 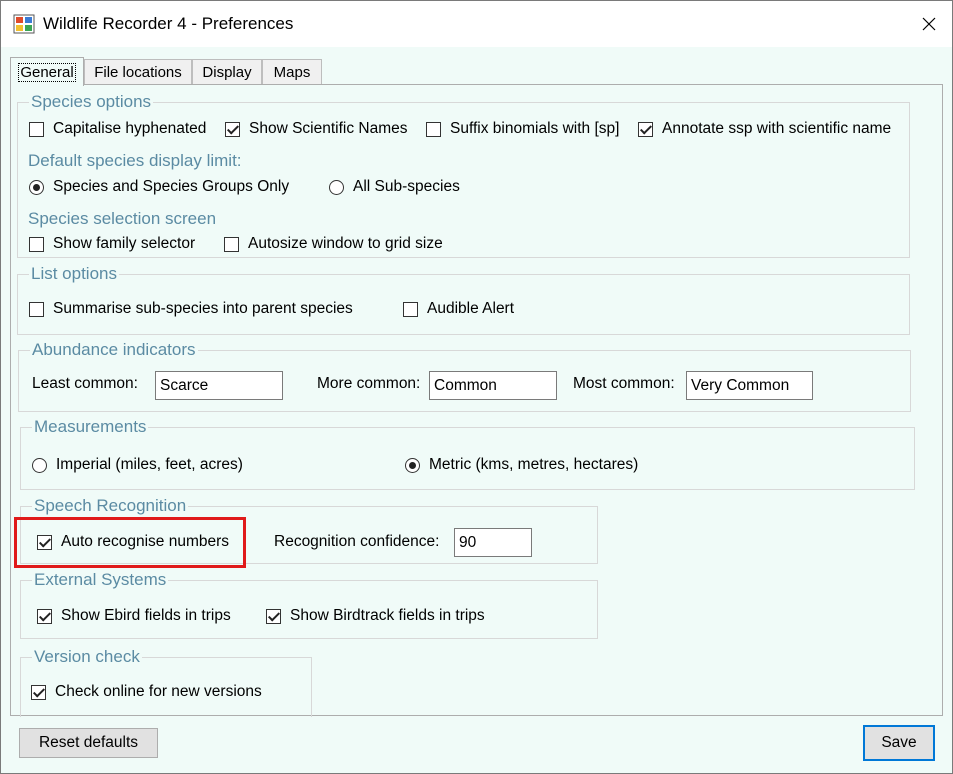 I want to click on imperial-radio-circle, so click(x=39, y=465).